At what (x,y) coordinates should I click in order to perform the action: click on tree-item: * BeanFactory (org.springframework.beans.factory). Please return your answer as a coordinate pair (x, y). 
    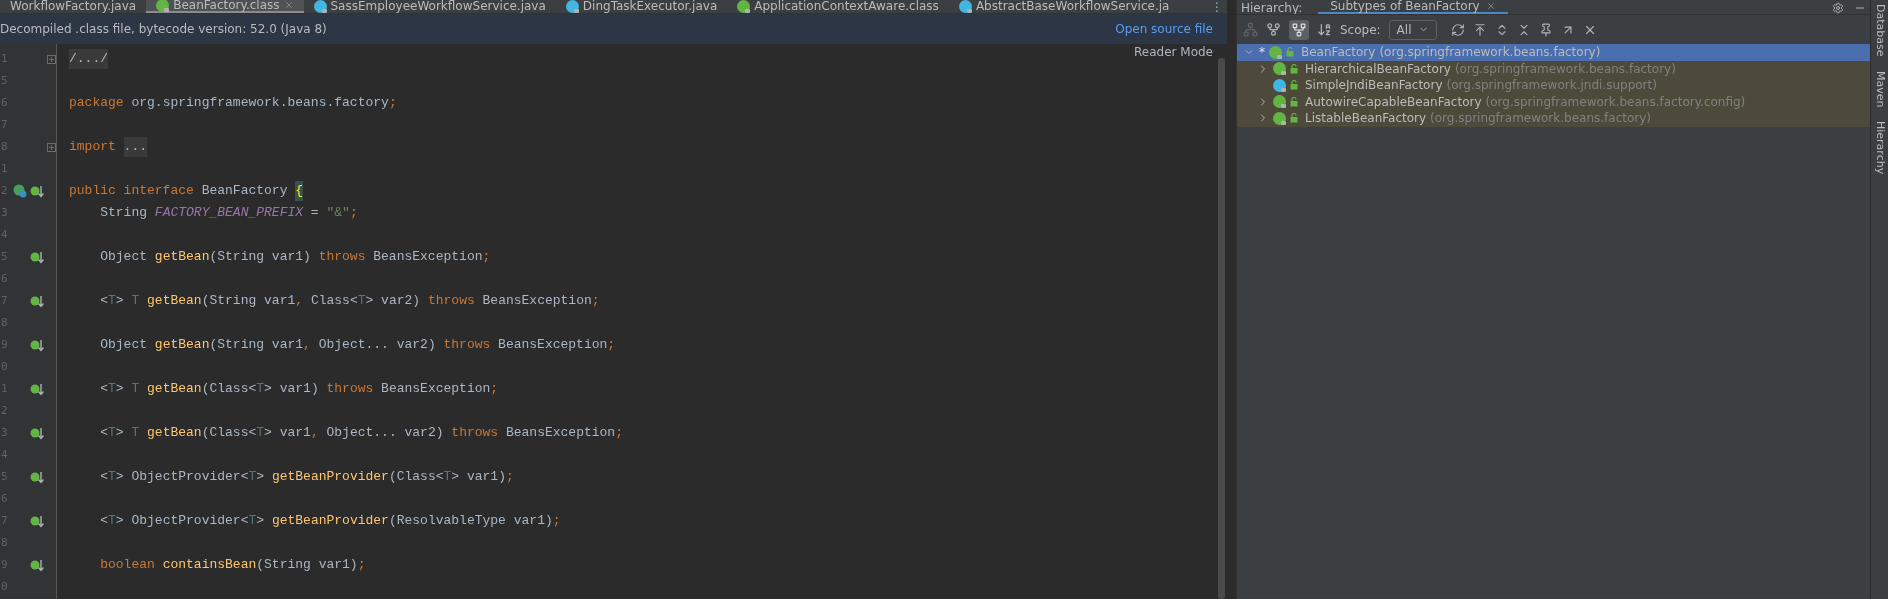
    Looking at the image, I should click on (1553, 52).